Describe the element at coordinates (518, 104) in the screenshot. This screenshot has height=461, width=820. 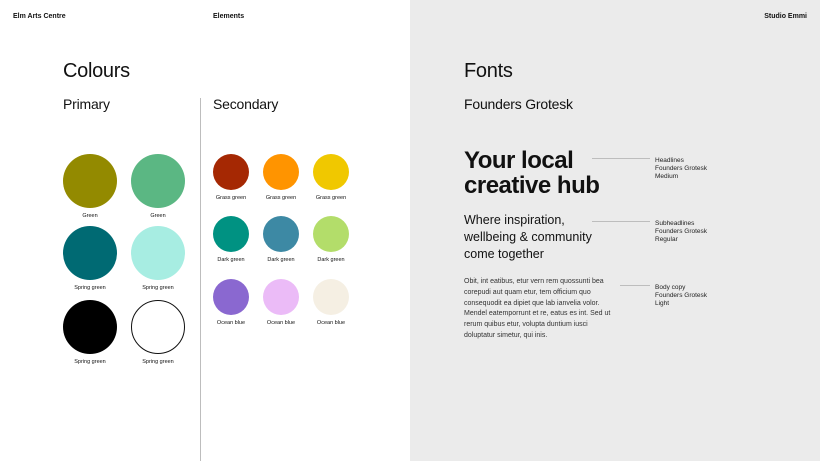
I see `font-family-name: Founders Grotesk` at that location.